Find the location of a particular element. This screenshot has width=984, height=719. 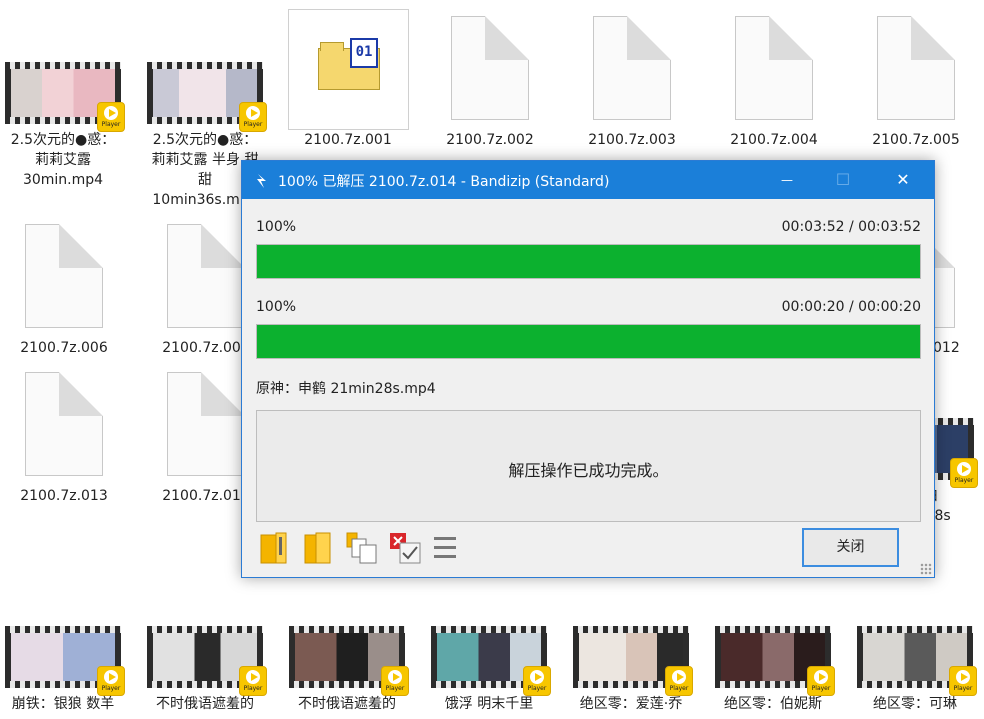

file-7z-004: 2100.7z.004 is located at coordinates (774, 80).